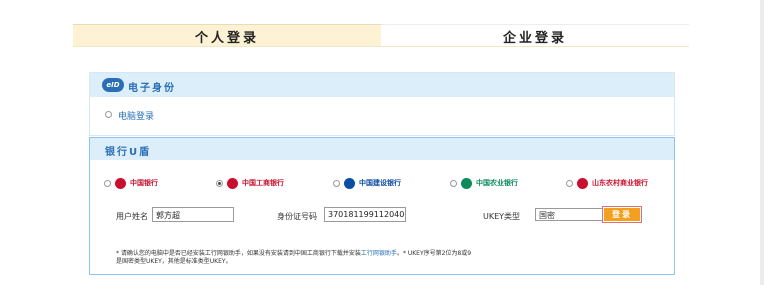 This screenshot has width=764, height=285. I want to click on bank-name: 中国银行, so click(144, 183).